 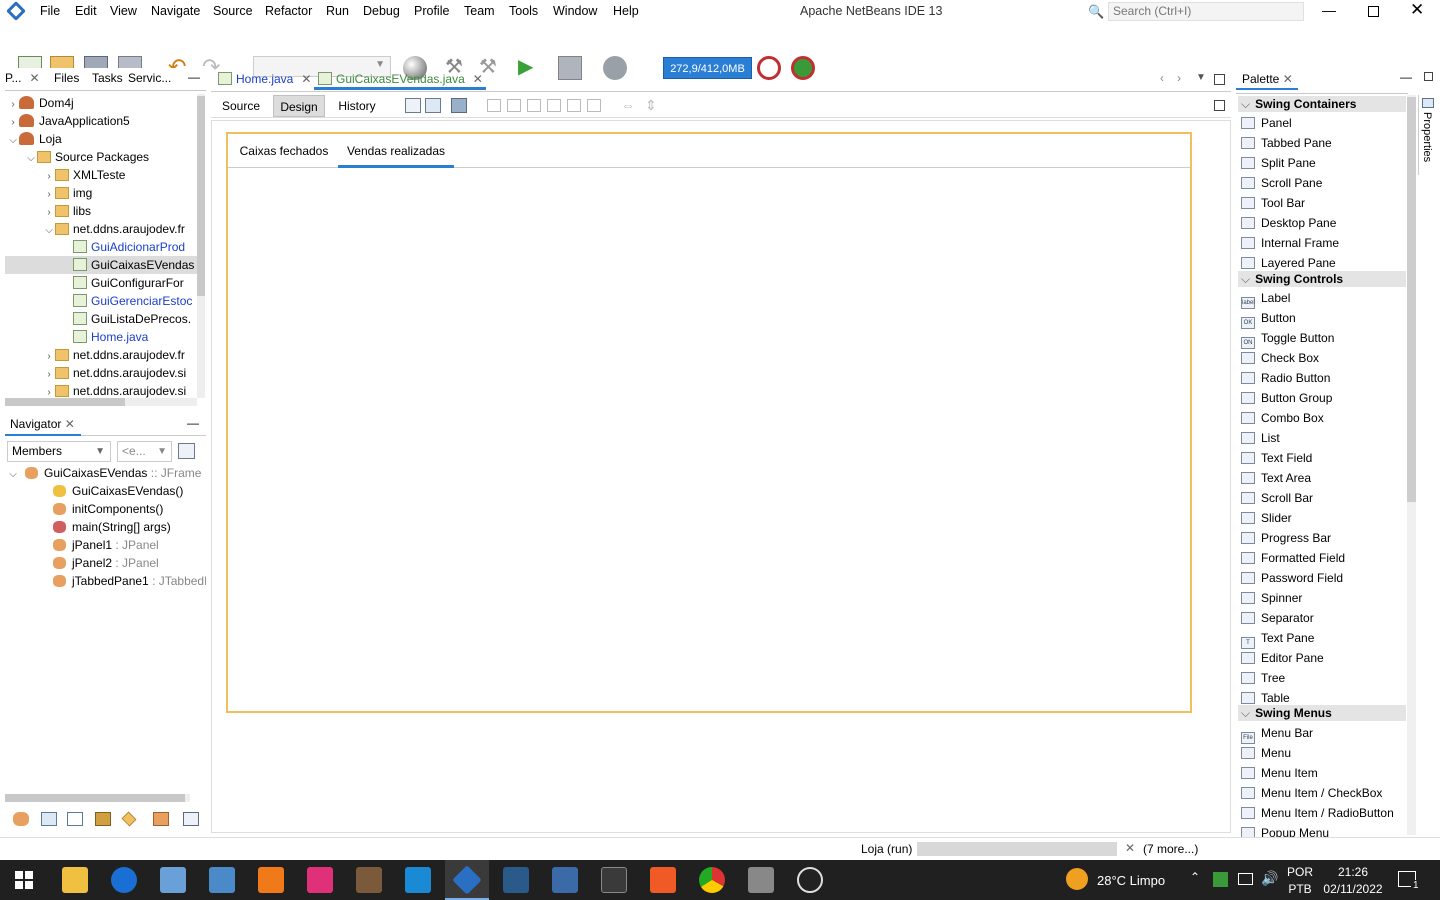 What do you see at coordinates (1267, 79) in the screenshot?
I see `palette-tab: Palette ✕` at bounding box center [1267, 79].